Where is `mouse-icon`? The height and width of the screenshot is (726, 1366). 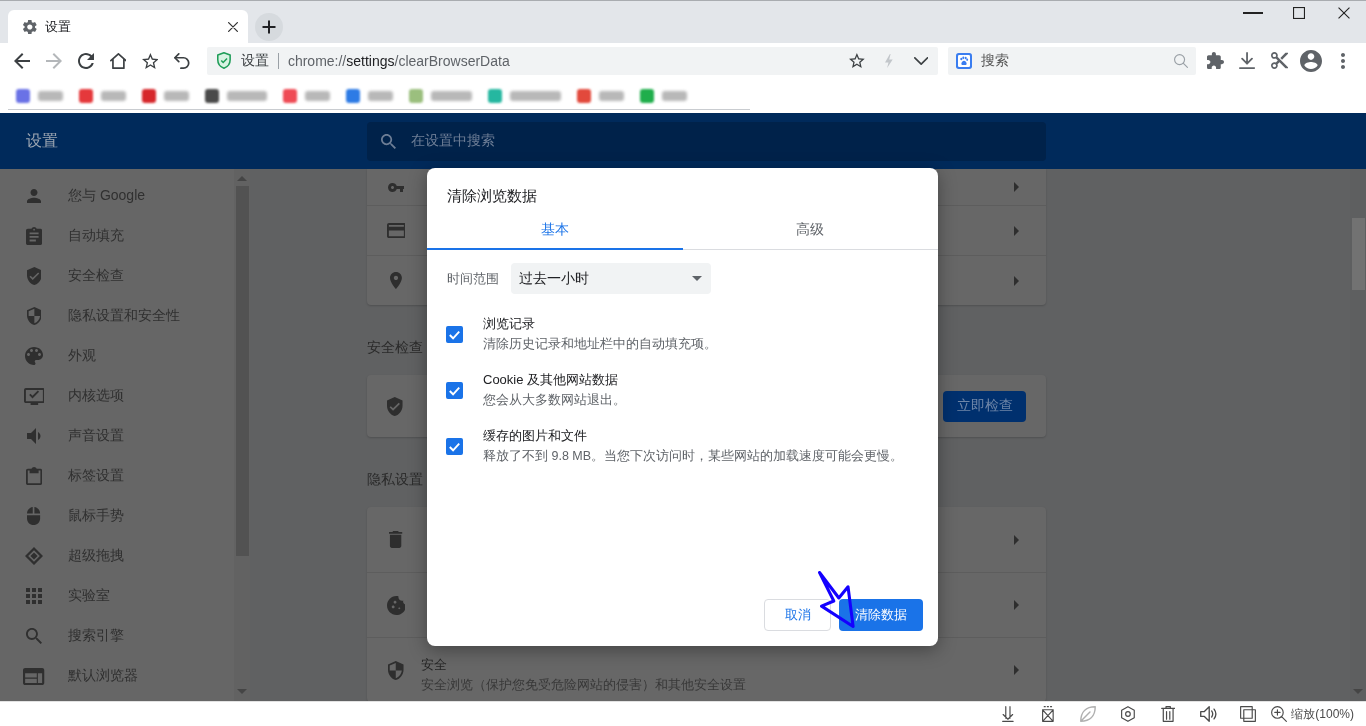
mouse-icon is located at coordinates (34, 516).